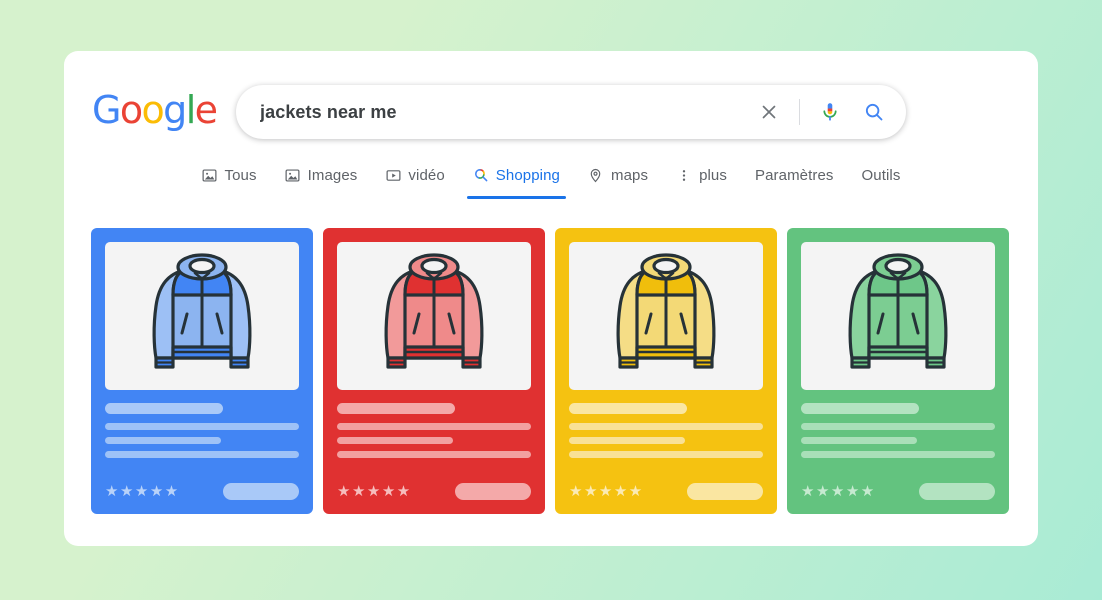 This screenshot has height=600, width=1102. I want to click on product-card-yellow: ★★★★★, so click(666, 371).